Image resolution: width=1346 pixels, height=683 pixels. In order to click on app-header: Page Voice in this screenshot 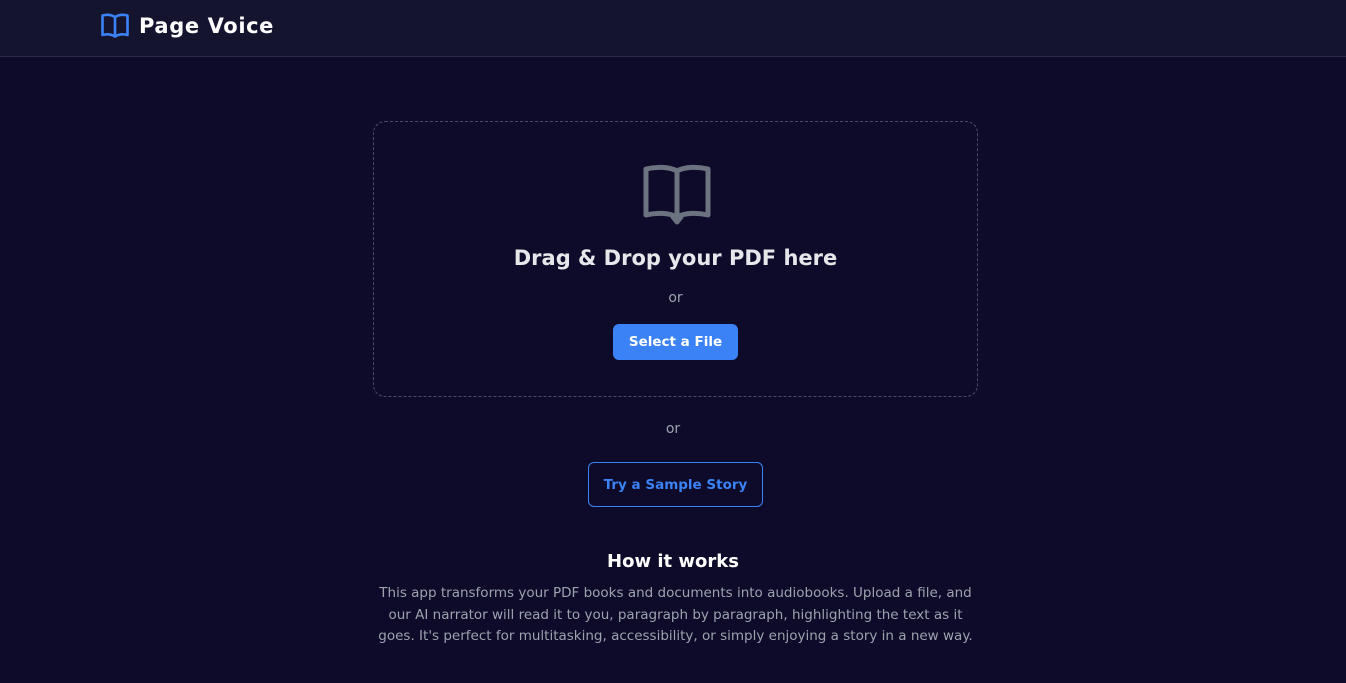, I will do `click(673, 28)`.